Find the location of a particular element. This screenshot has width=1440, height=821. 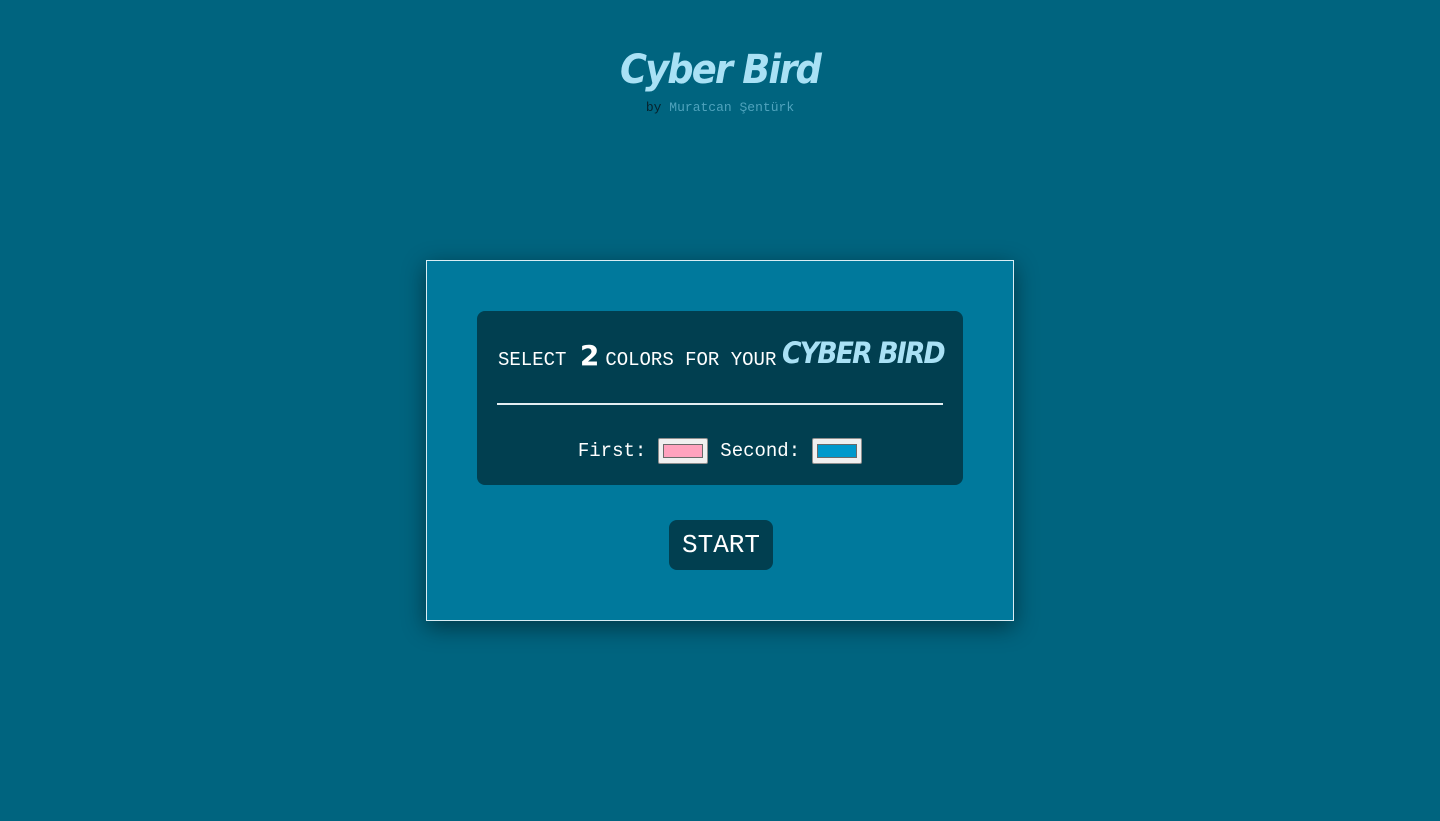

start-button: START is located at coordinates (721, 545).